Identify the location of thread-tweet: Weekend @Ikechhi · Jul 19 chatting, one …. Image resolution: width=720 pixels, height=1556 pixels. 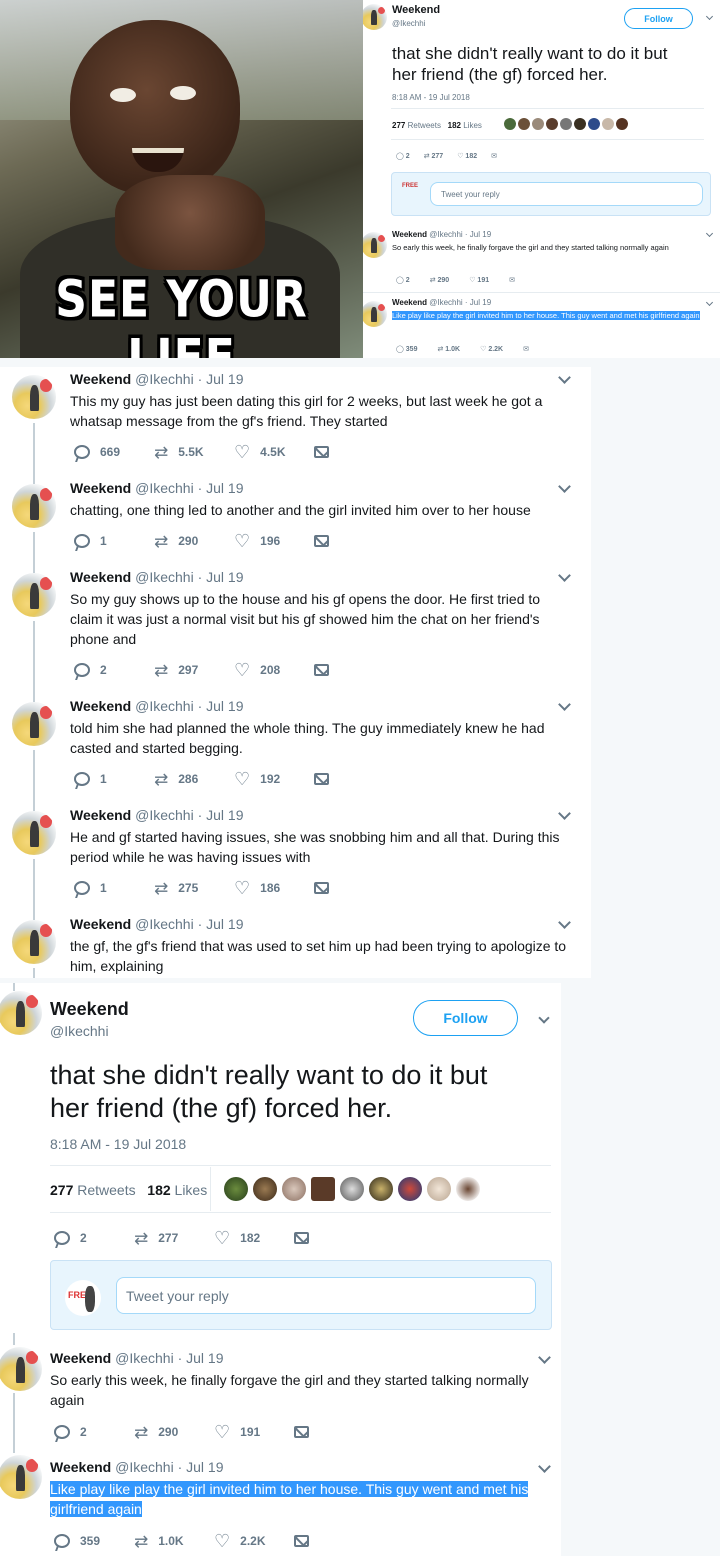
(295, 520).